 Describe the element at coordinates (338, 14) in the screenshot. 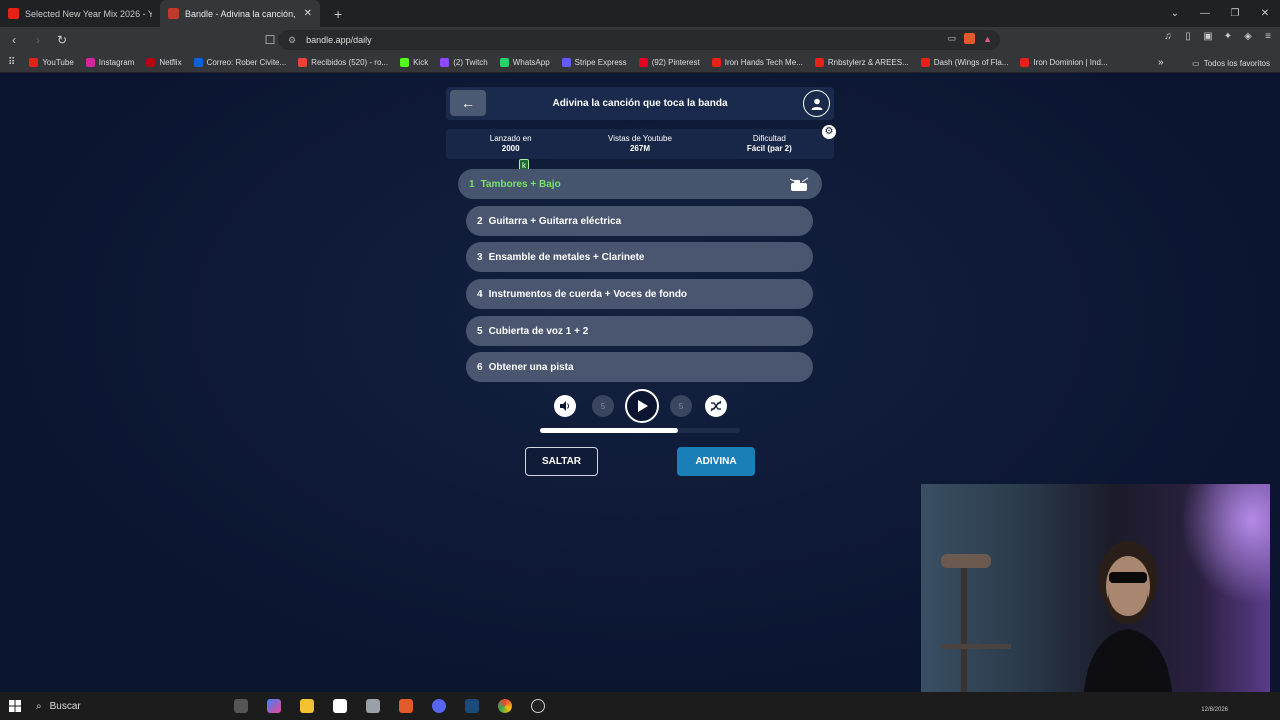

I see `new-tab-button: +` at that location.